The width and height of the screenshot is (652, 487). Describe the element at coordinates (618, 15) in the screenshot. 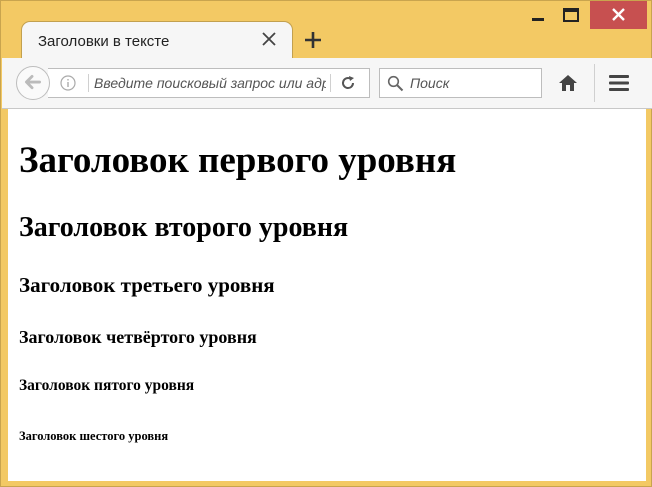

I see `close-window-icon` at that location.